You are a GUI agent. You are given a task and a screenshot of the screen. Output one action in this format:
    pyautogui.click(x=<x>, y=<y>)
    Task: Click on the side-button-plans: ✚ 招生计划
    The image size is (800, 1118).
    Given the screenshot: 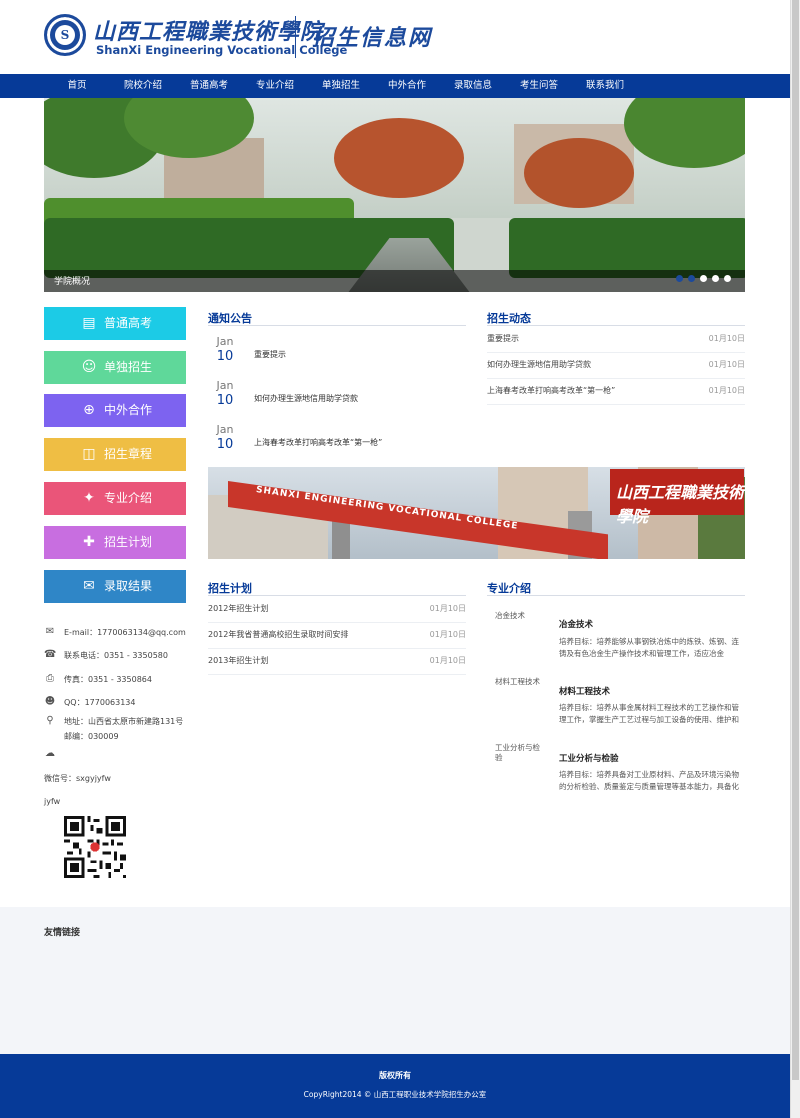 What is the action you would take?
    pyautogui.click(x=115, y=542)
    